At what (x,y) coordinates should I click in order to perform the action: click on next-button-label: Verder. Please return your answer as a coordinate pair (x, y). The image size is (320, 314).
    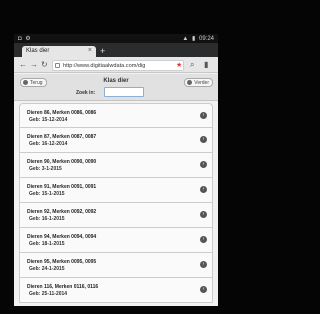
    Looking at the image, I should click on (201, 83).